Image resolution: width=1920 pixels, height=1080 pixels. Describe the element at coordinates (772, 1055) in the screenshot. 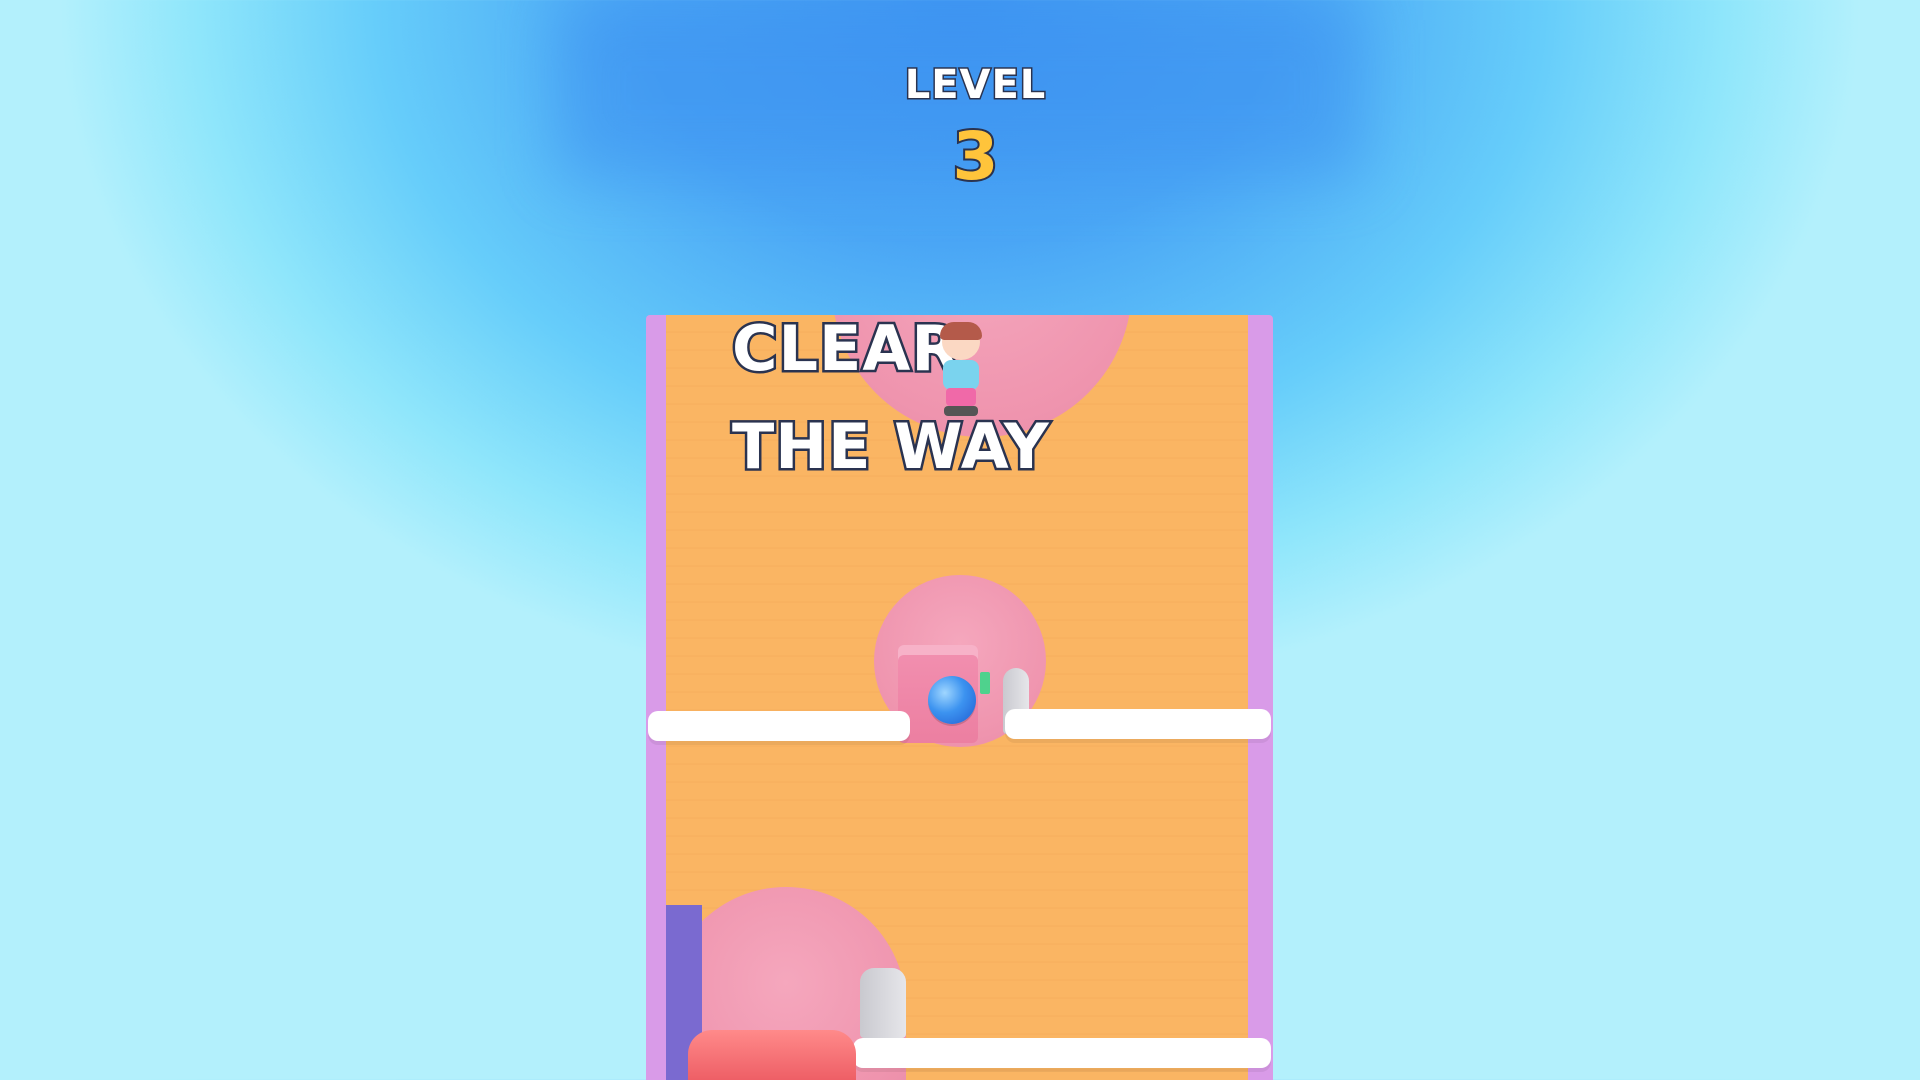

I see `red-cart` at that location.